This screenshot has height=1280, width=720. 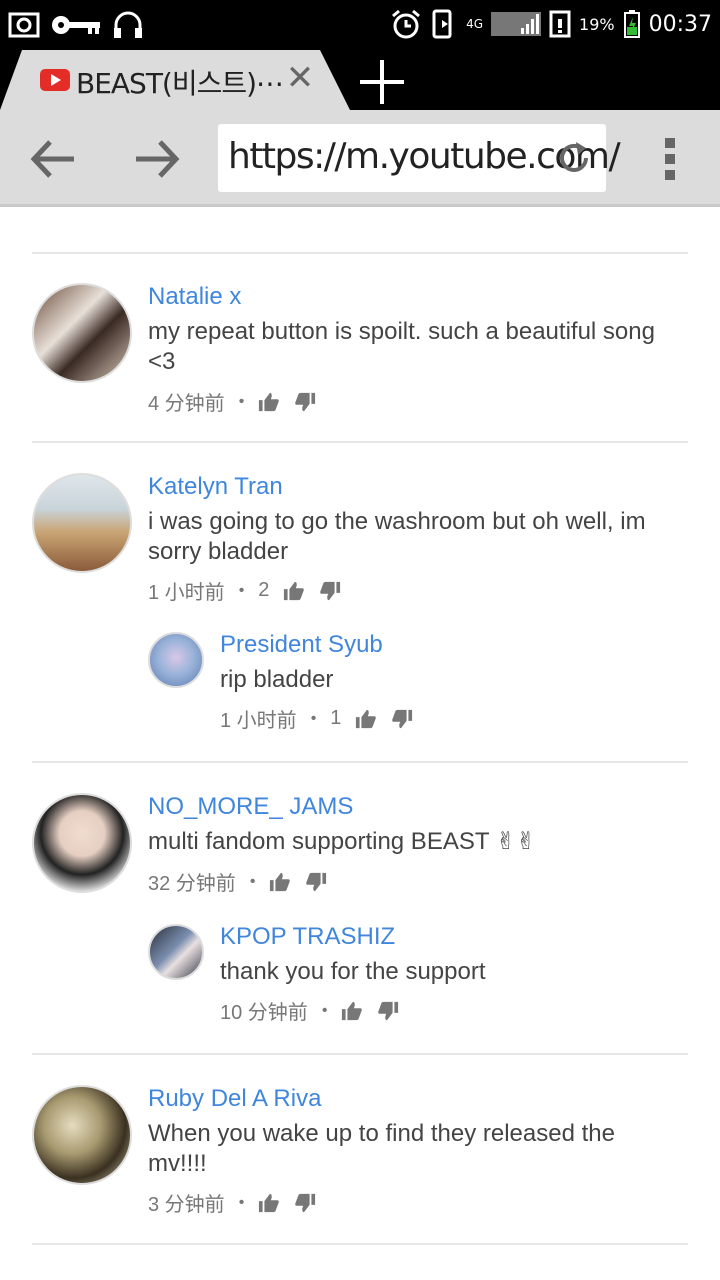 I want to click on back-arrow-icon, so click(x=54, y=159).